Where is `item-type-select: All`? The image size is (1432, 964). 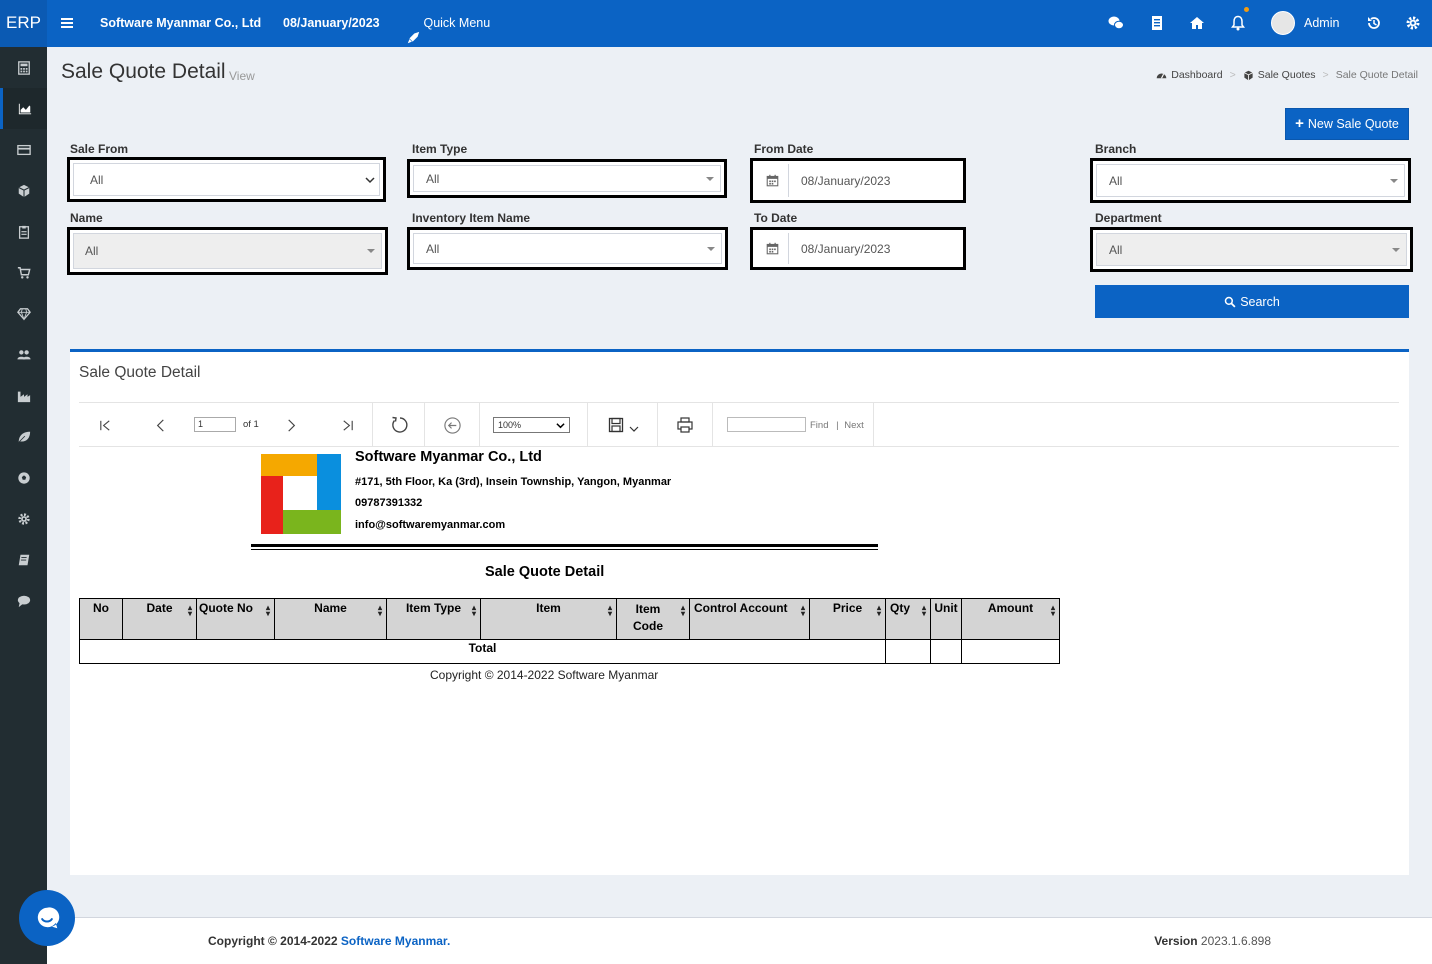 item-type-select: All is located at coordinates (567, 178).